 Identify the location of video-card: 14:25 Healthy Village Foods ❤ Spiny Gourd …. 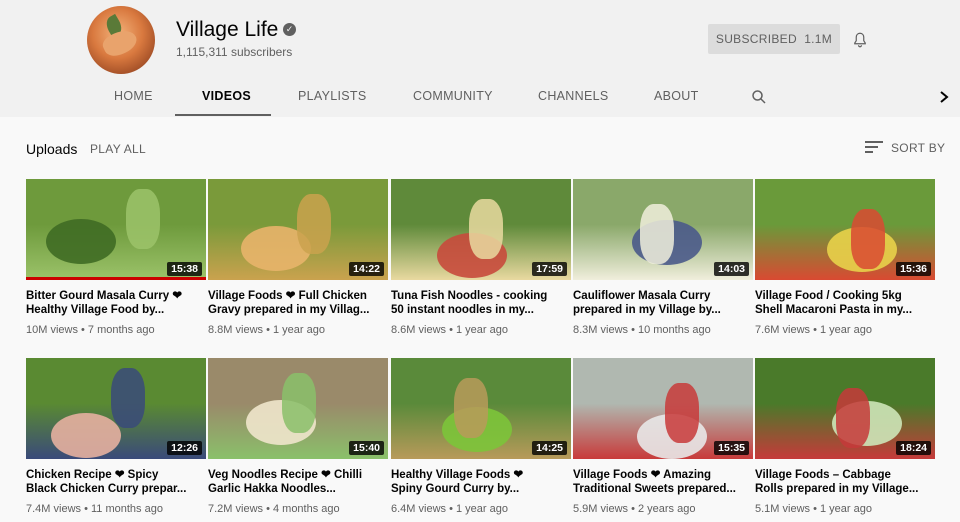
(481, 436).